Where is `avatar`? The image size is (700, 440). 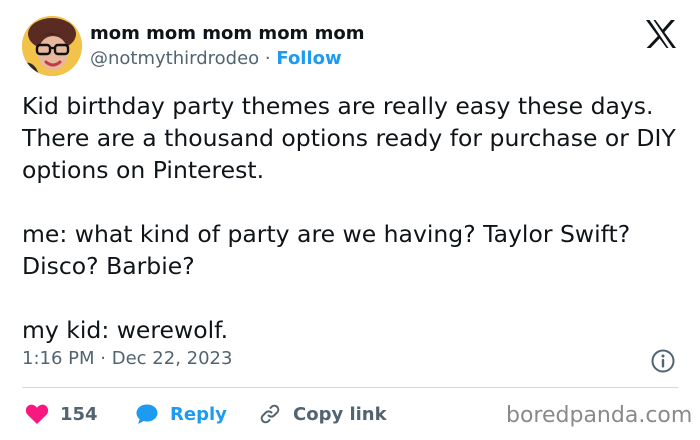
avatar is located at coordinates (52, 46).